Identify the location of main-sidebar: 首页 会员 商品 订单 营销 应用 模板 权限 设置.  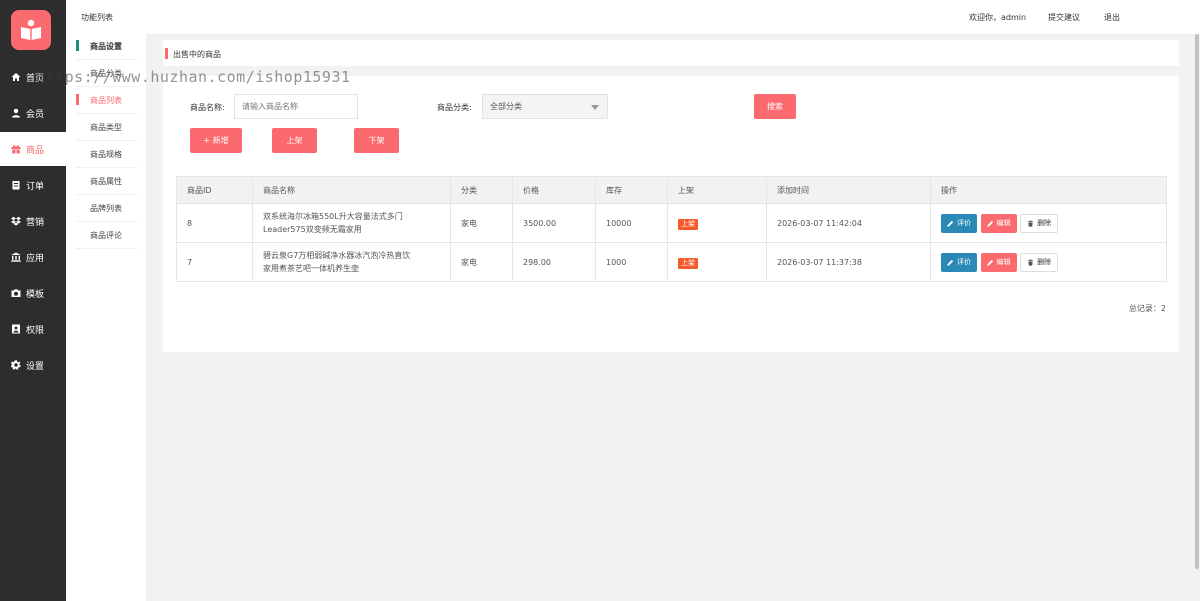
(33, 300).